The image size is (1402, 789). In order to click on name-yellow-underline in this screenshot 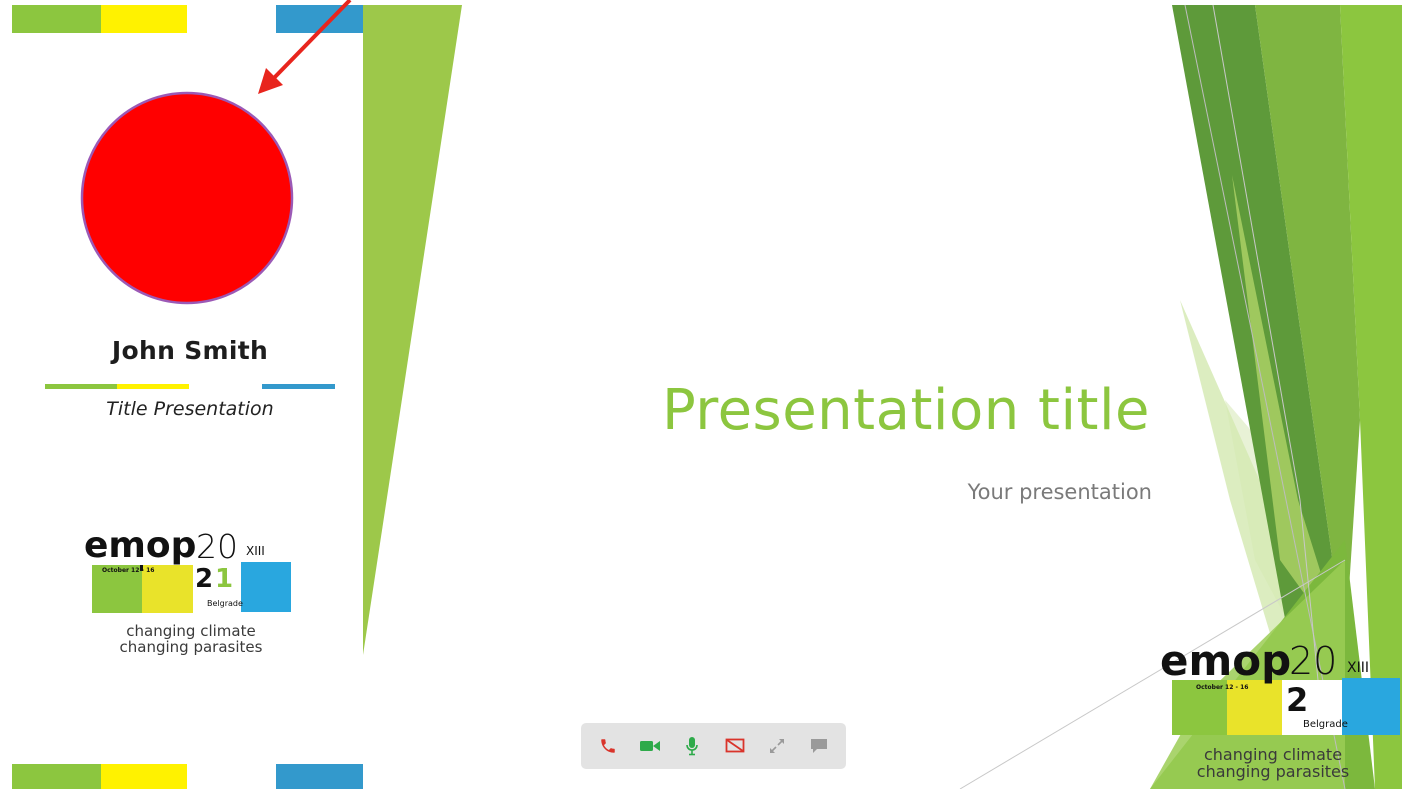, I will do `click(153, 386)`.